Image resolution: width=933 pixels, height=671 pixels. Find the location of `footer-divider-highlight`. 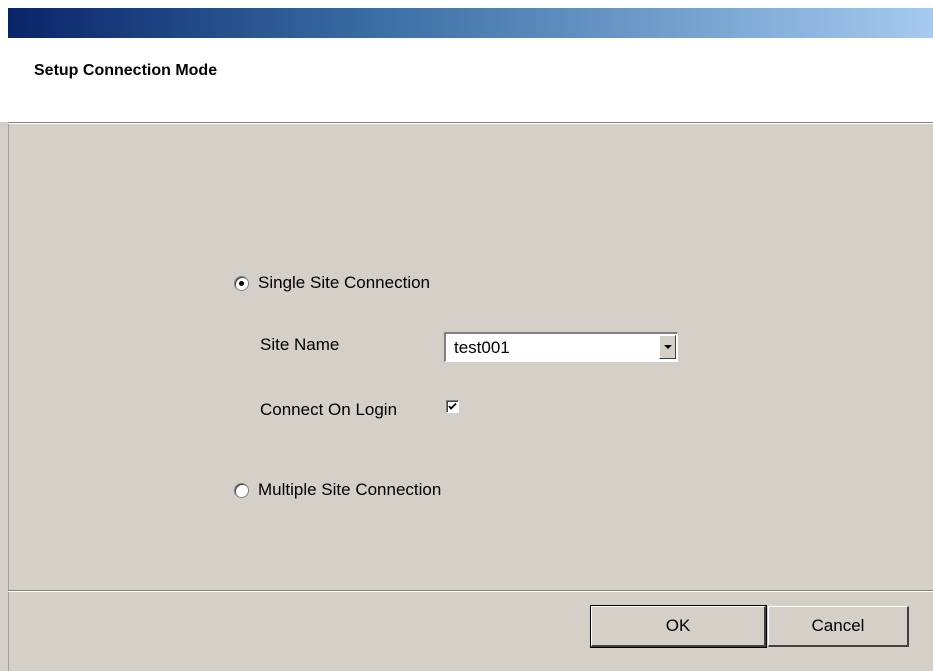

footer-divider-highlight is located at coordinates (470, 591).